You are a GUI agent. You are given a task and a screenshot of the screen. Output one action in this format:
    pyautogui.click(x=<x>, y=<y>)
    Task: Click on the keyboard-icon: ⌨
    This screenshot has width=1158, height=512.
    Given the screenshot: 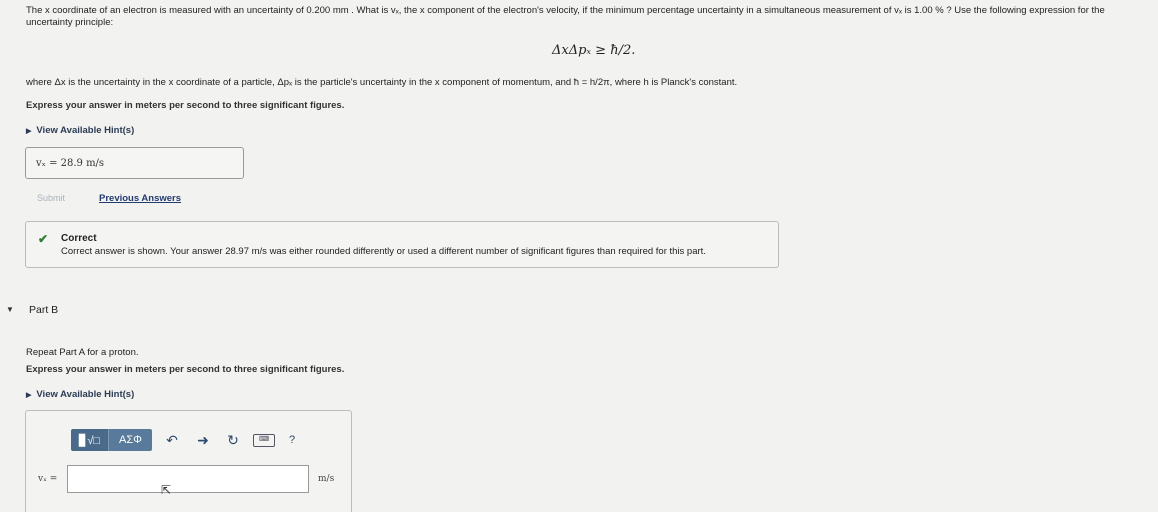 What is the action you would take?
    pyautogui.click(x=264, y=440)
    